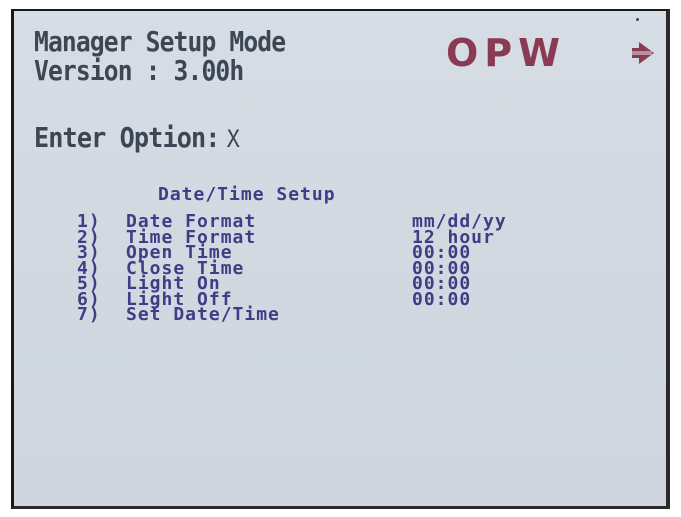  Describe the element at coordinates (89, 314) in the screenshot. I see `option-number: 7)` at that location.